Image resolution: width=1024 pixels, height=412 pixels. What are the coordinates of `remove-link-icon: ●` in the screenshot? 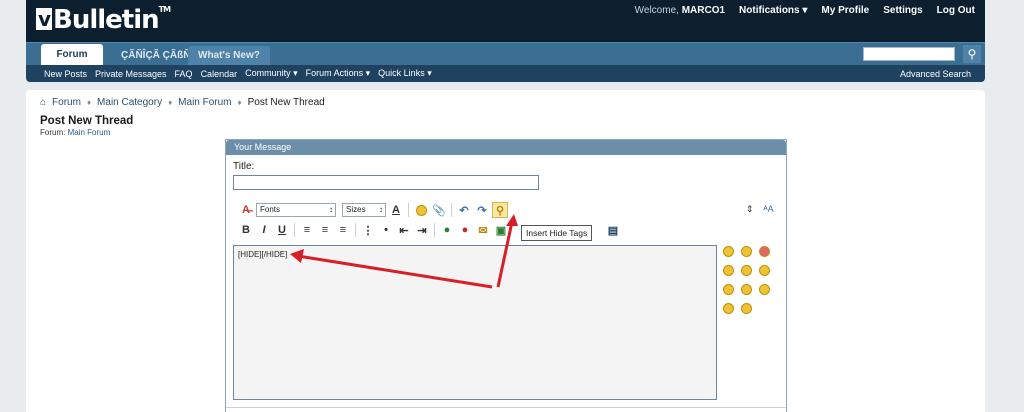 It's located at (465, 230).